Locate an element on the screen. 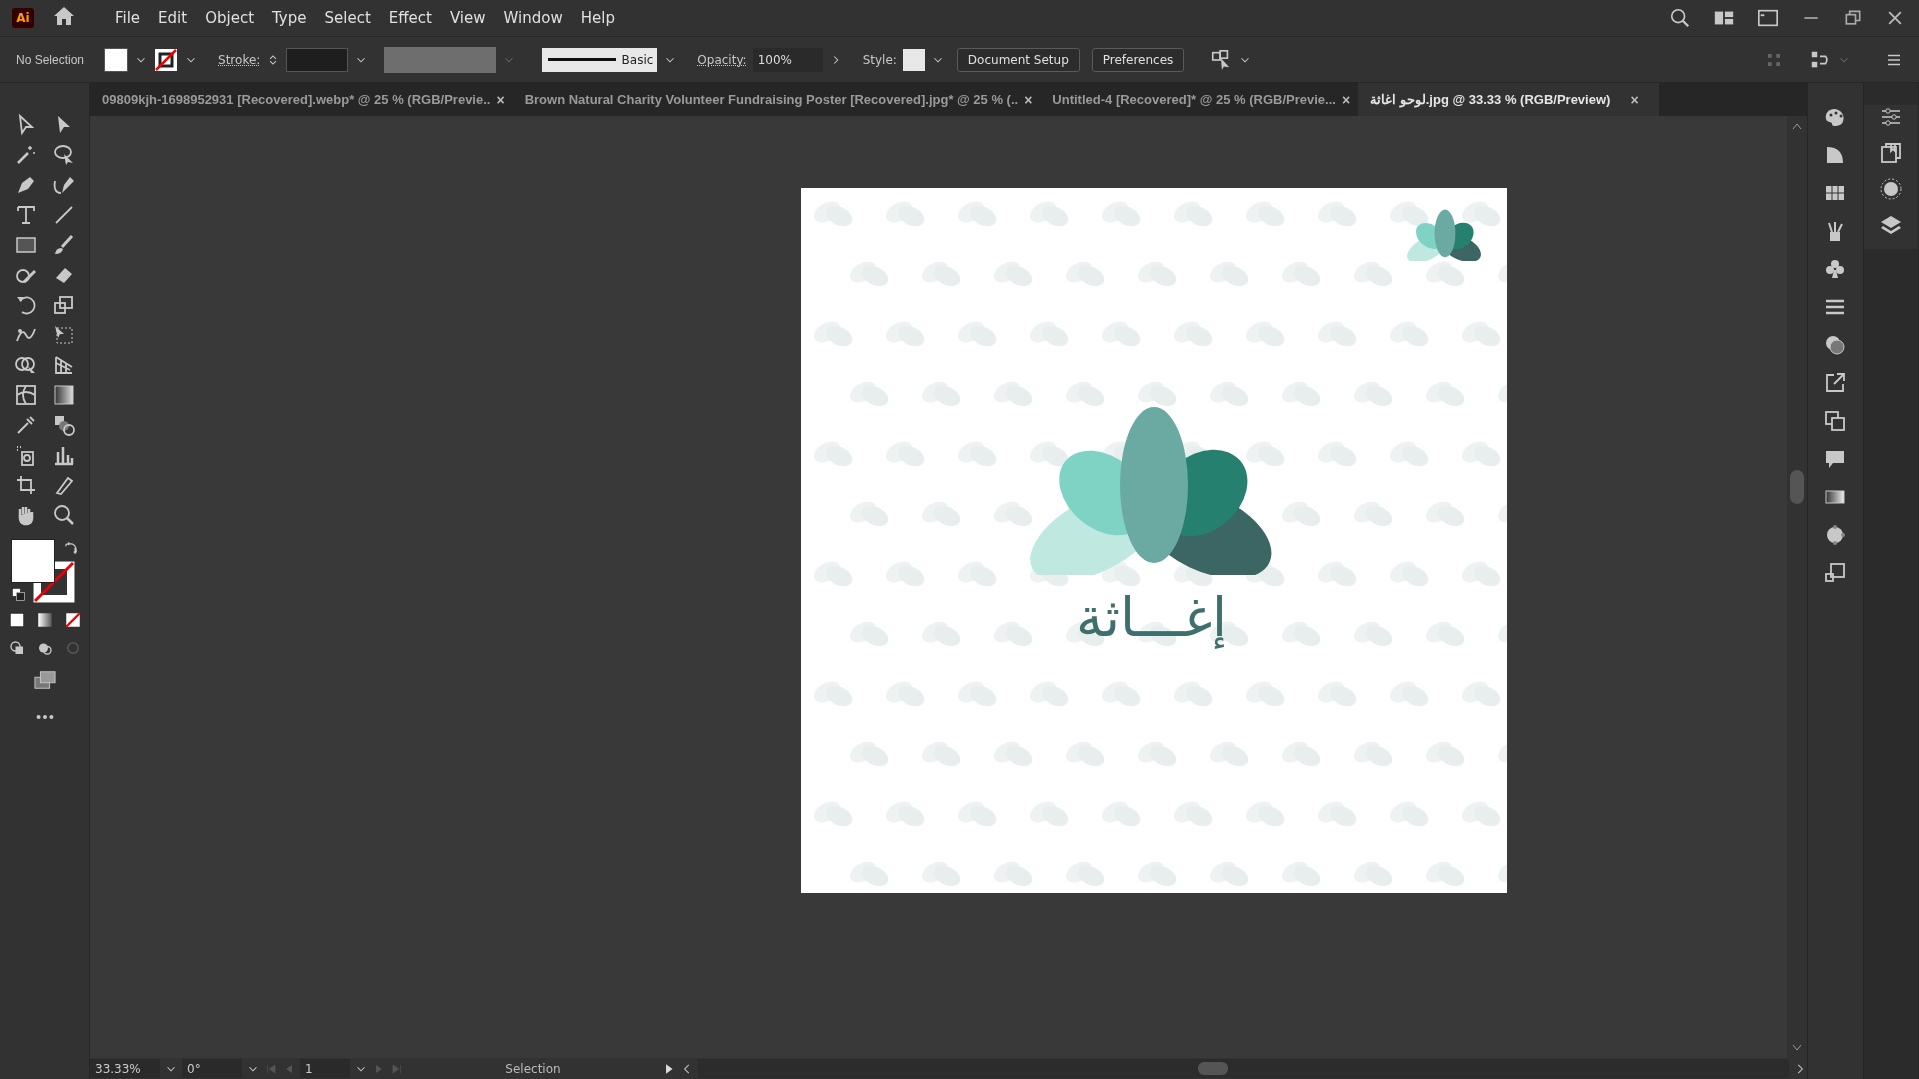  logo-wordmark: إغـــاثة is located at coordinates (1151, 617).